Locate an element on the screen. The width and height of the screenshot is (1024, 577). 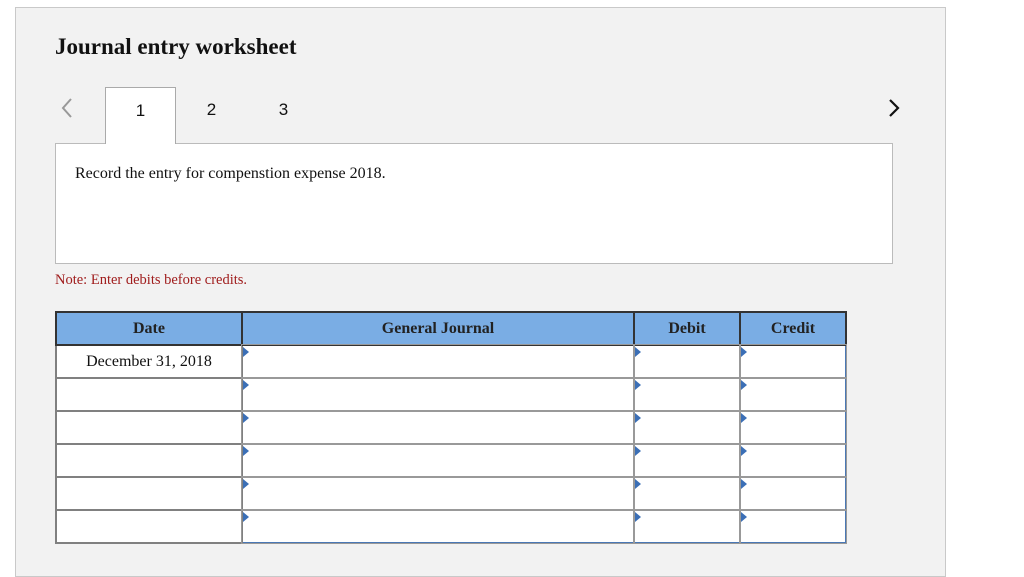
header-date: Date is located at coordinates (149, 328).